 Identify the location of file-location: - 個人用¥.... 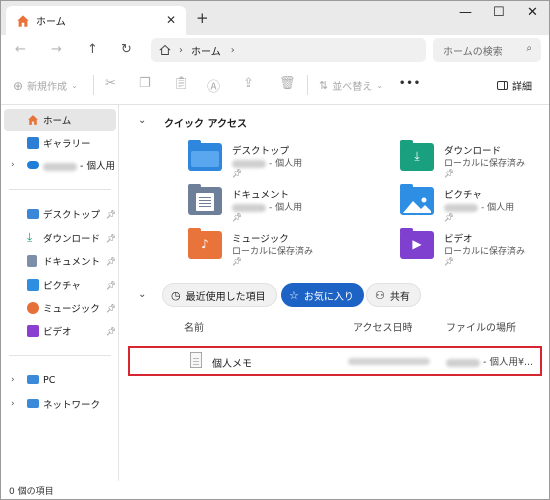
(508, 362).